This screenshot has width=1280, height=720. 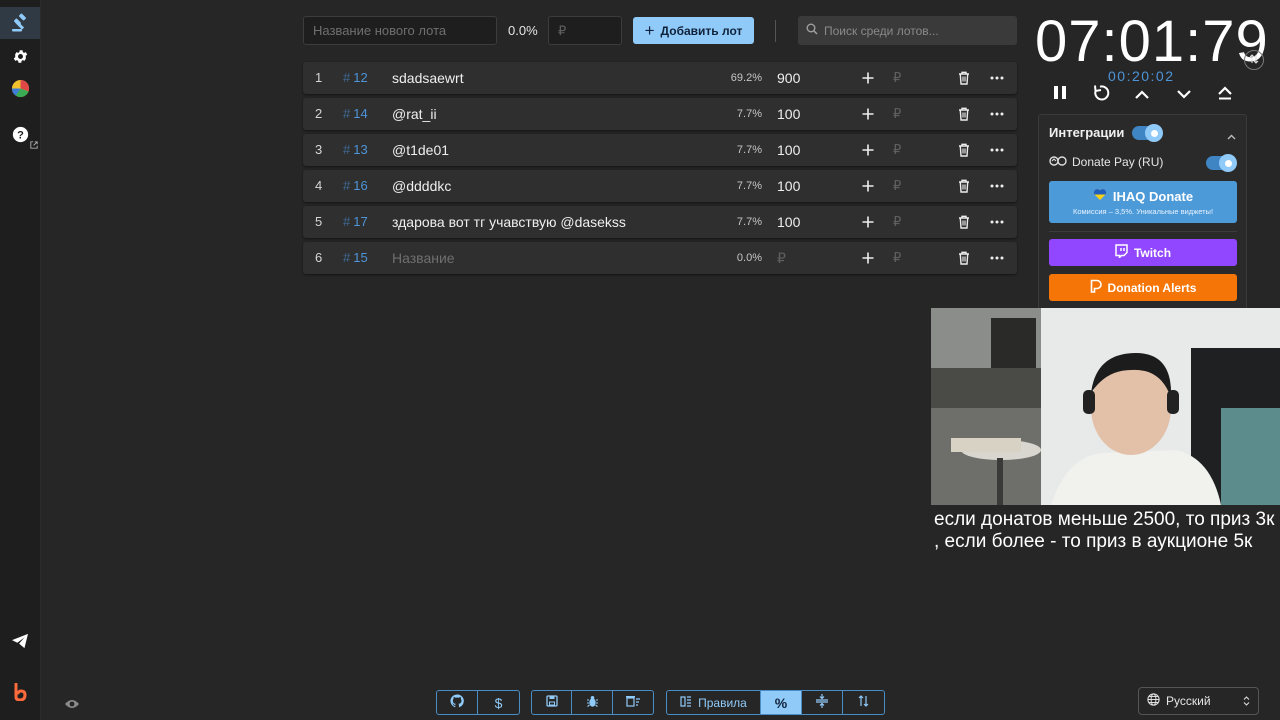 I want to click on sidebar: ?, so click(x=20, y=360).